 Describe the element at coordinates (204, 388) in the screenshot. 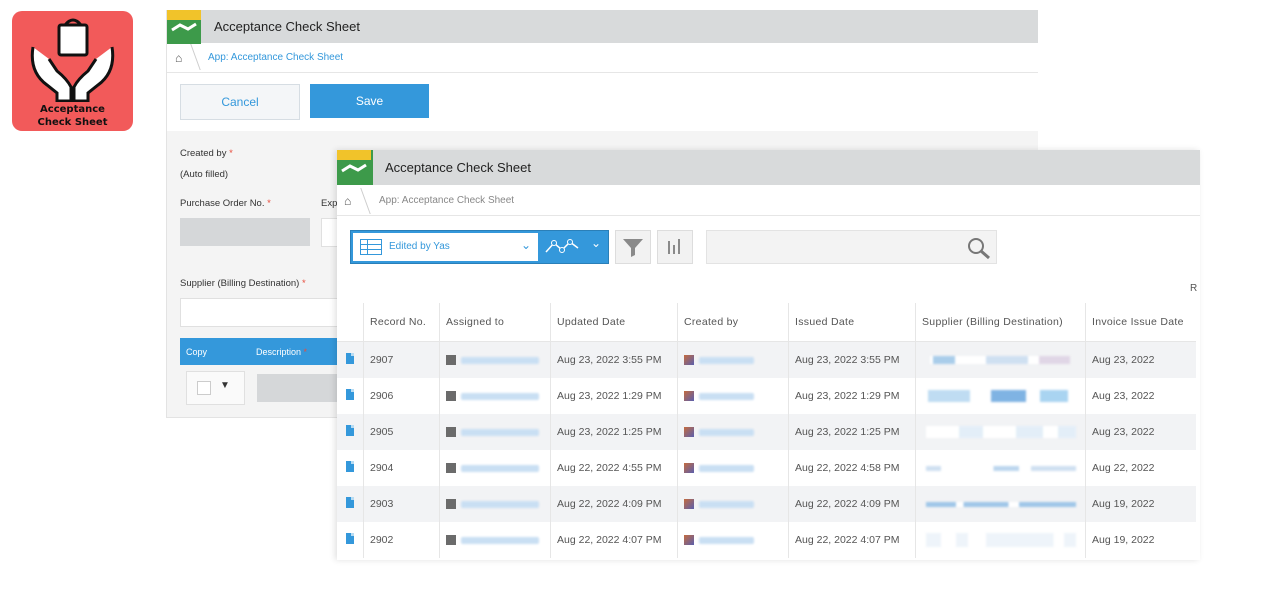

I see `copy-checkbox` at that location.